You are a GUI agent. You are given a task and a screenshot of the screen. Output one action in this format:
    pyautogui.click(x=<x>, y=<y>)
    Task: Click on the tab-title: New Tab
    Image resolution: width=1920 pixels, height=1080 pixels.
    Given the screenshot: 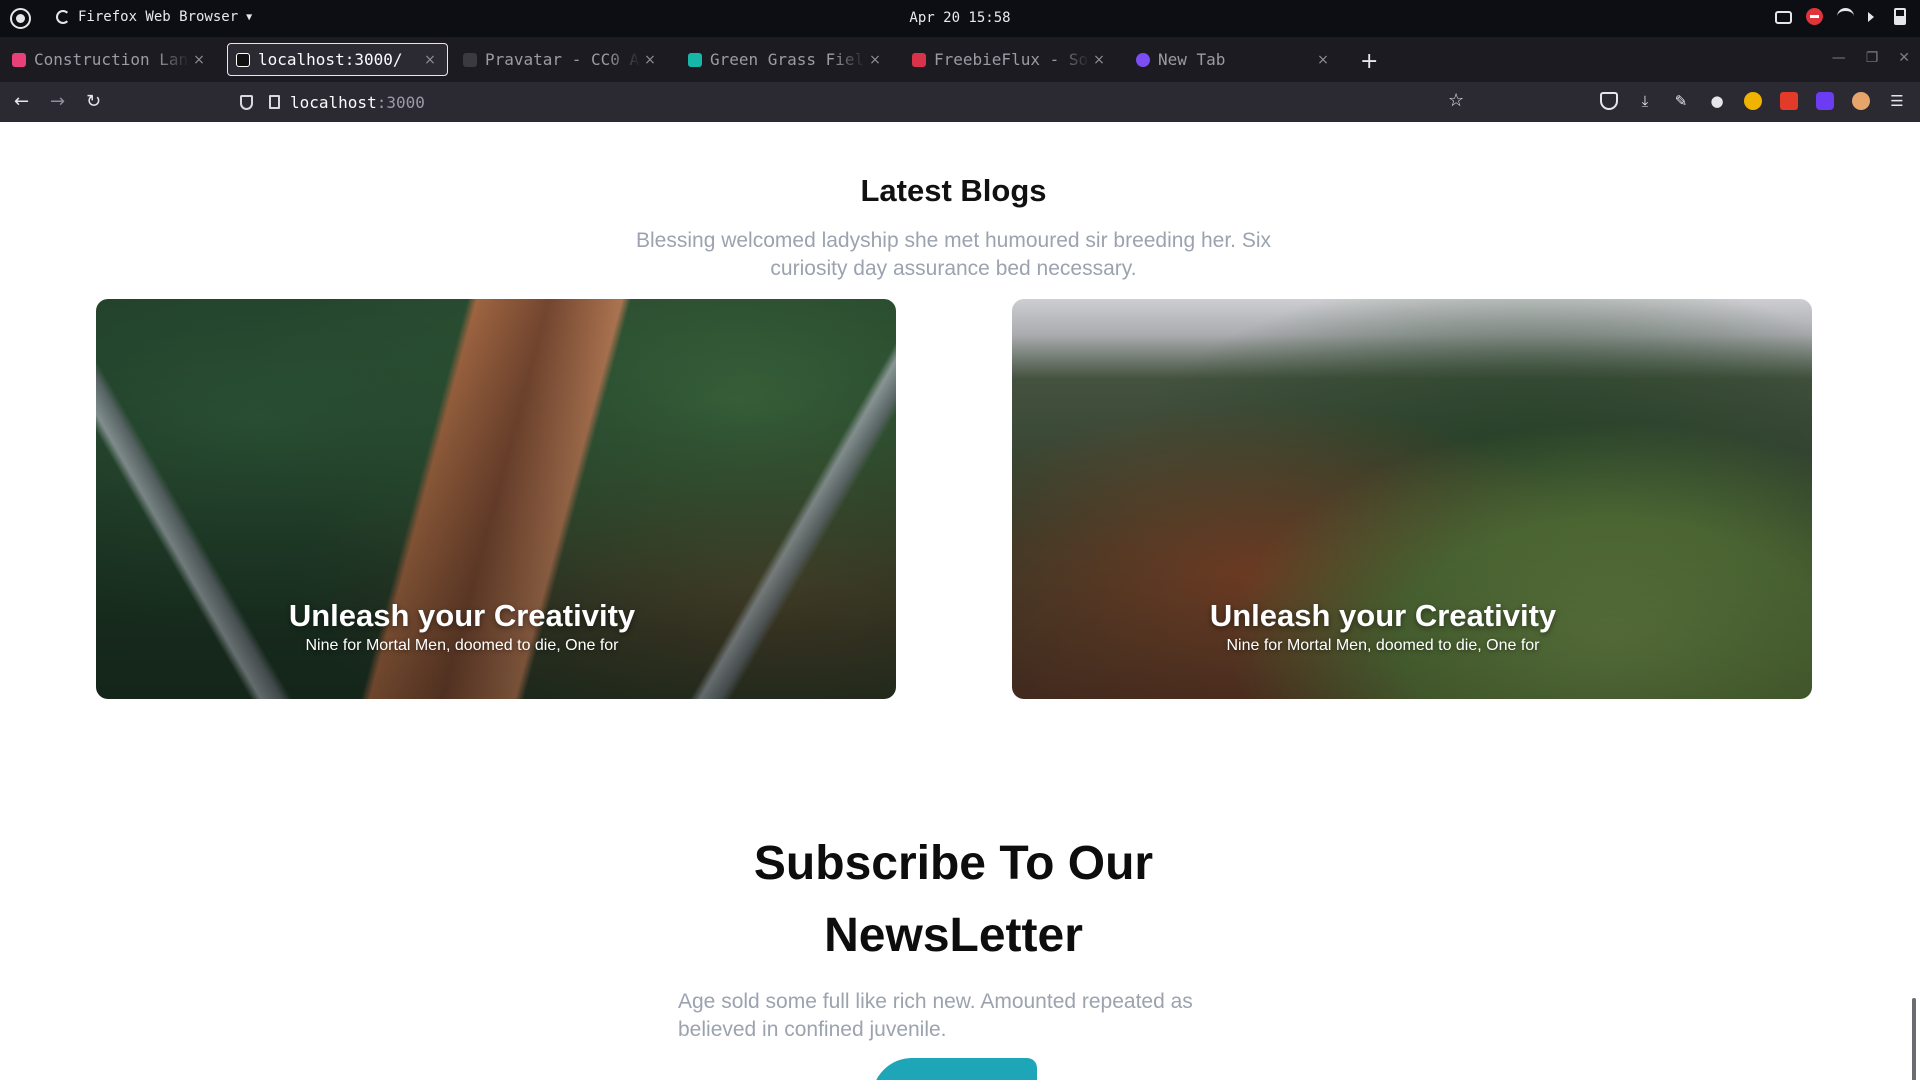 What is the action you would take?
    pyautogui.click(x=1192, y=59)
    